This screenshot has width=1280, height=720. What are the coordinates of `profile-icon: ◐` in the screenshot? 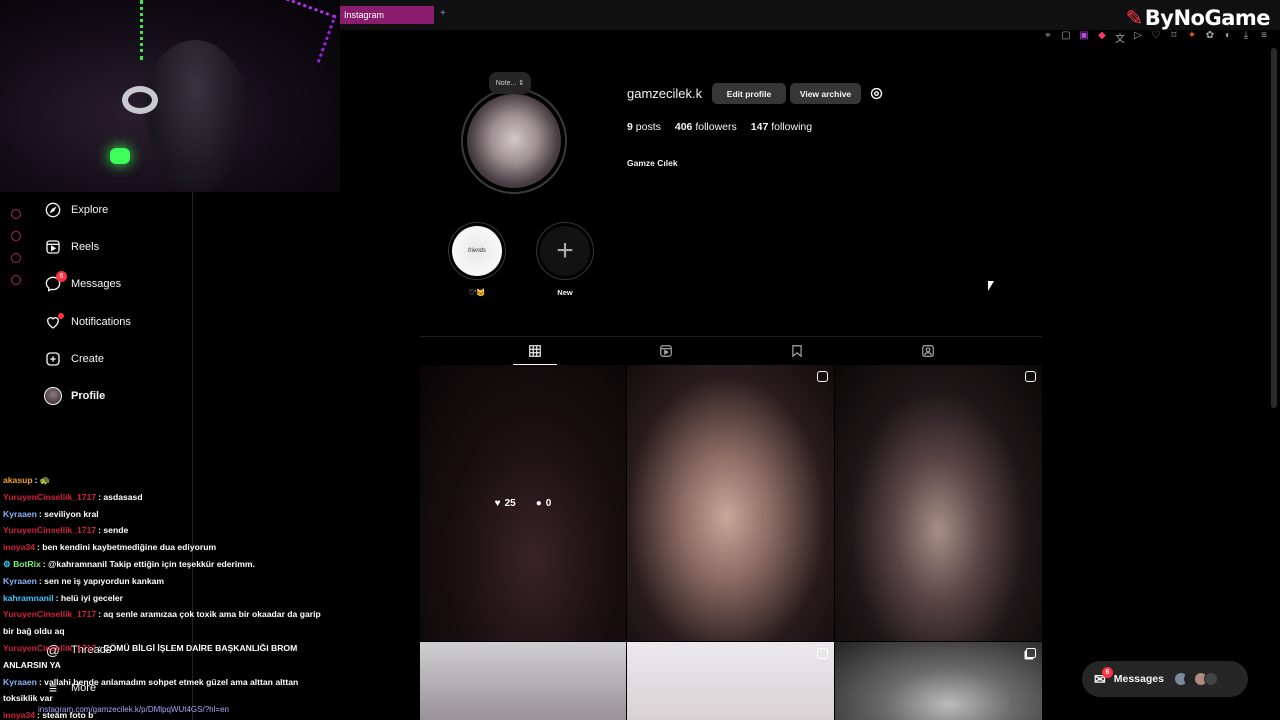 It's located at (1228, 37).